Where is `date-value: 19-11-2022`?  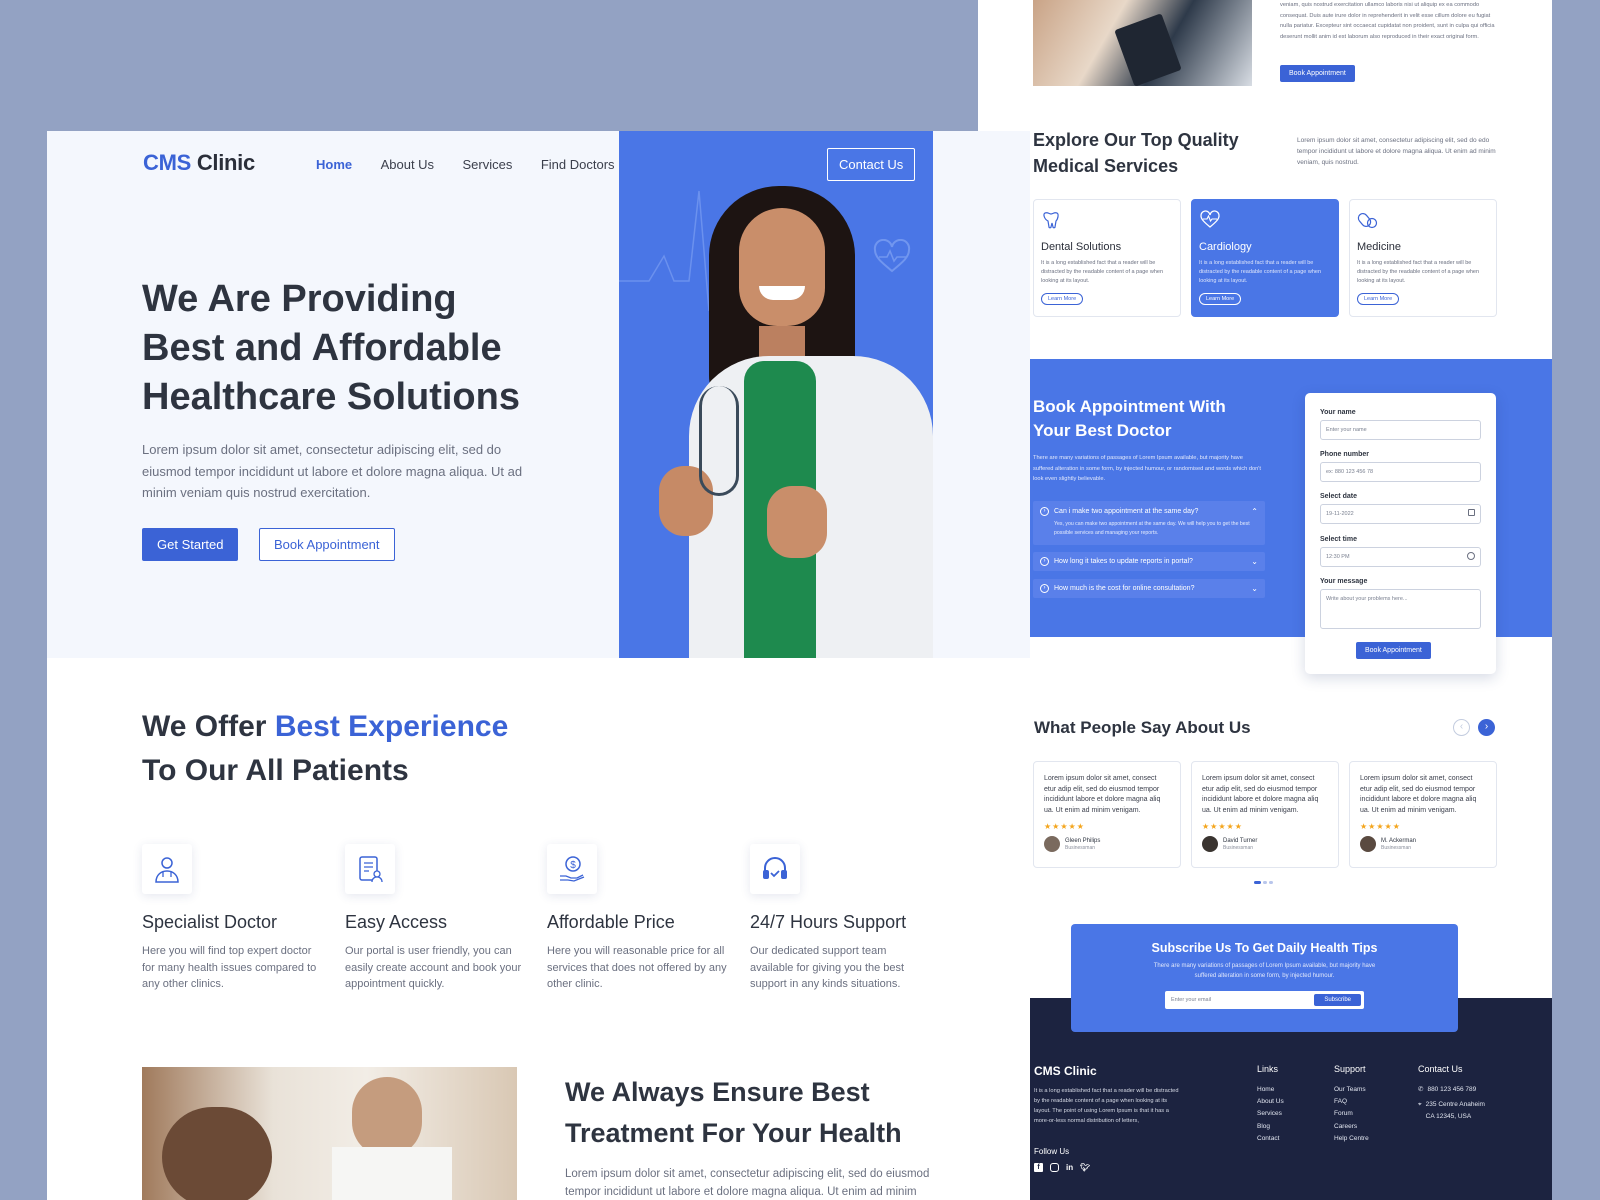
date-value: 19-11-2022 is located at coordinates (1340, 514).